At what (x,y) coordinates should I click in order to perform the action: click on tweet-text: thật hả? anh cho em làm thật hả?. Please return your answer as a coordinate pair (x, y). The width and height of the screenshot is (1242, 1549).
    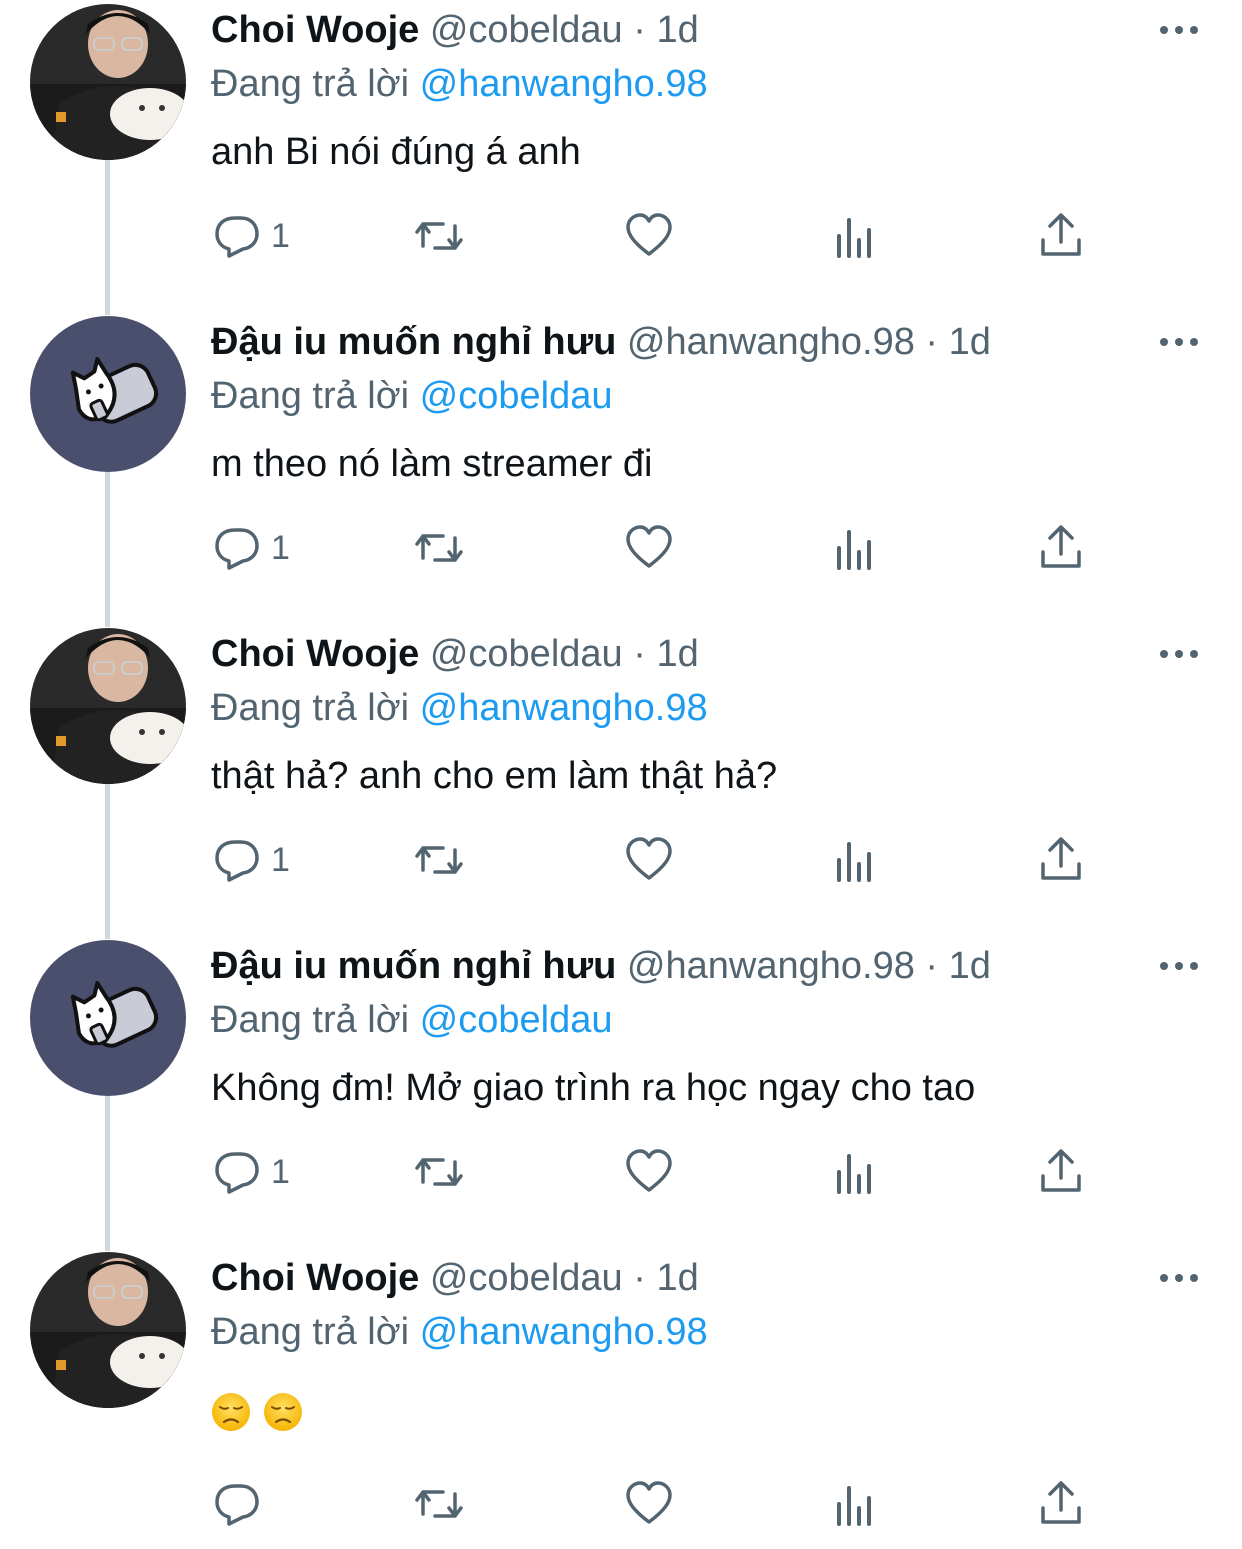
    Looking at the image, I should click on (494, 776).